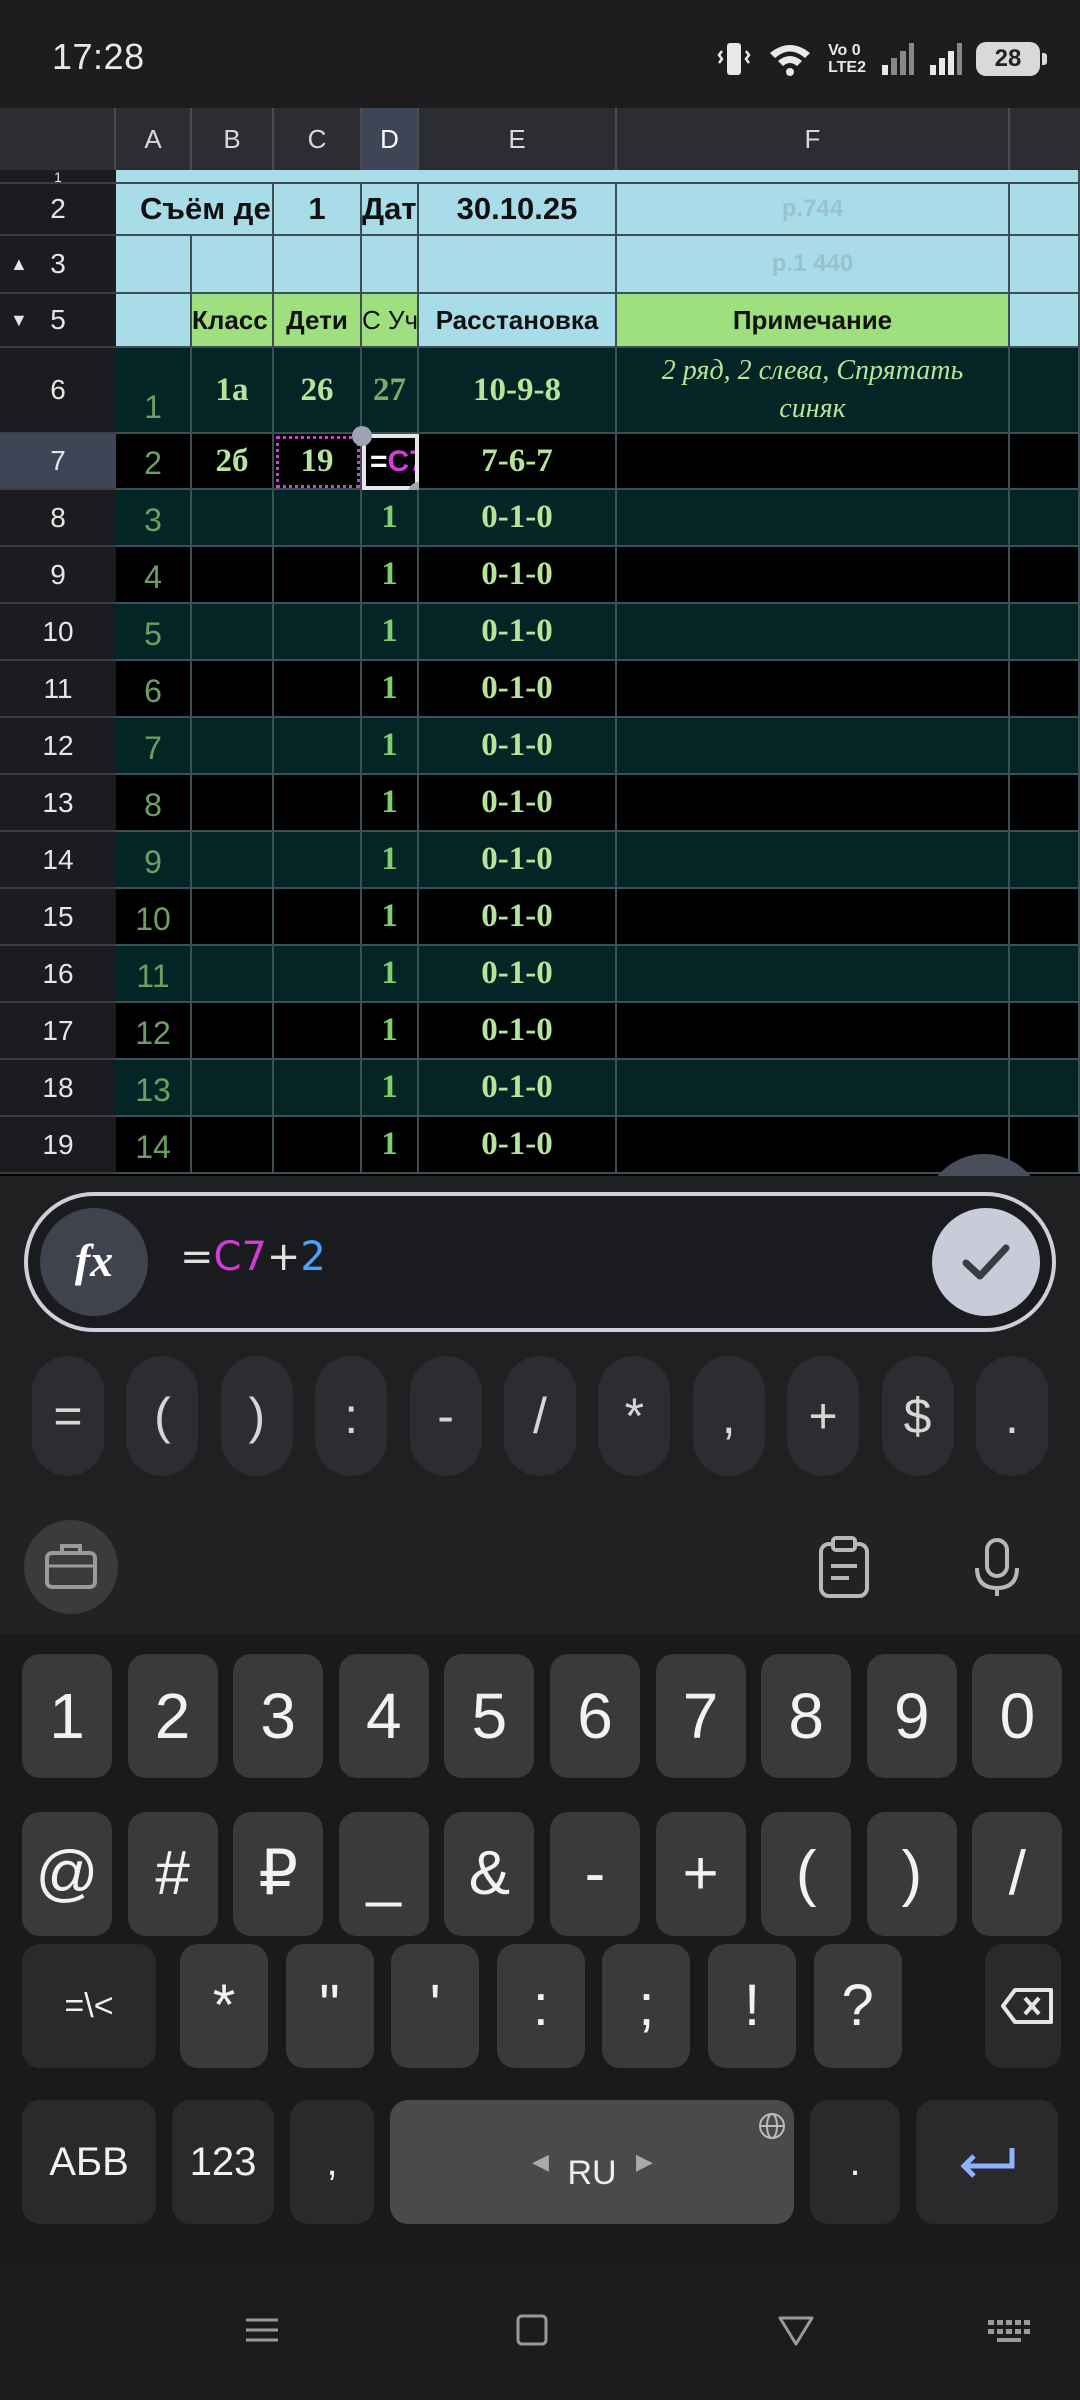  I want to click on keyboard-hide-icon, so click(1010, 2330).